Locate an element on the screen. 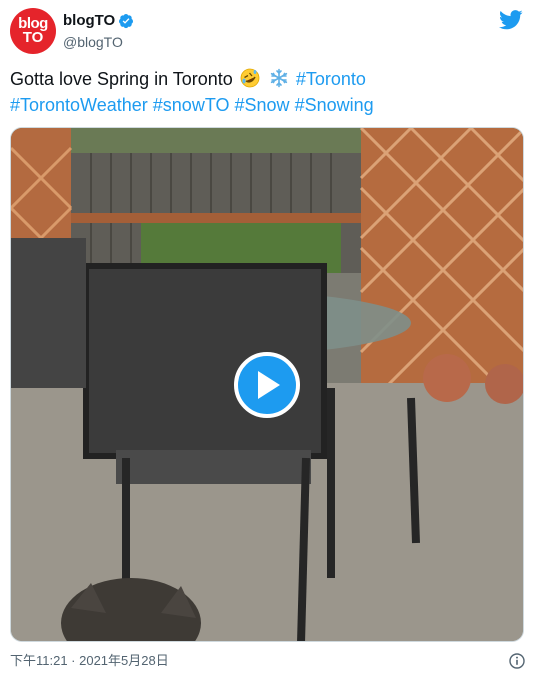 Image resolution: width=539 pixels, height=675 pixels. rolling-on-floor-laughing-emoji-icon is located at coordinates (250, 78).